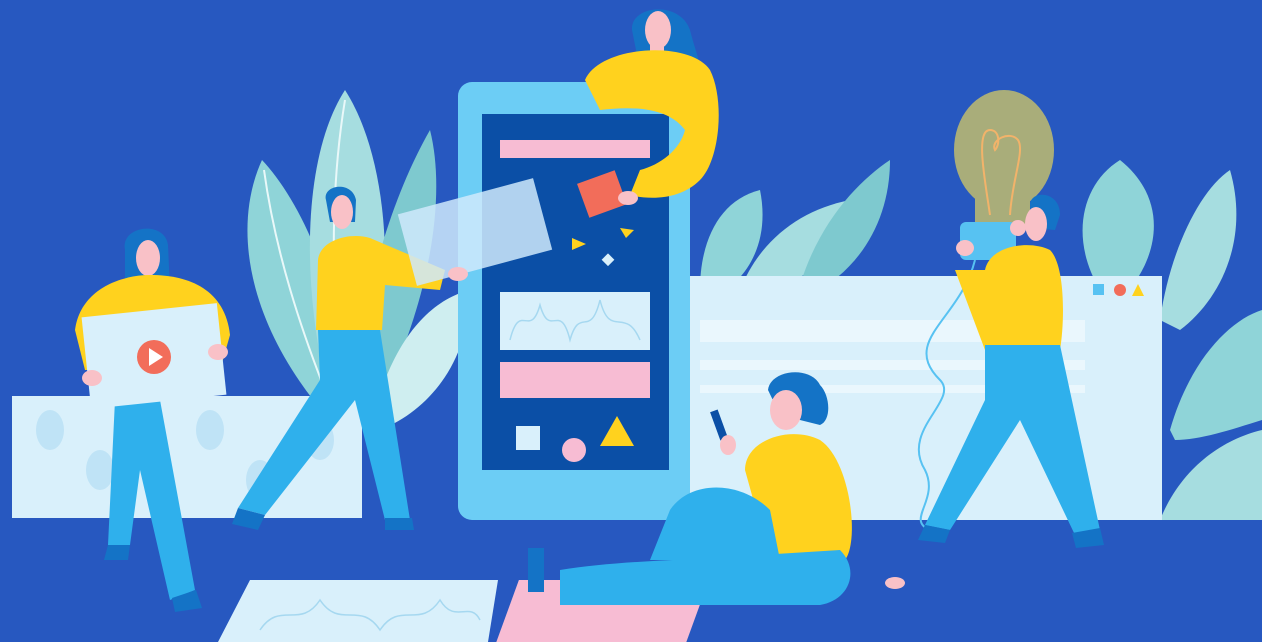 This screenshot has width=1262, height=642. I want to click on window-dot-red, so click(1120, 290).